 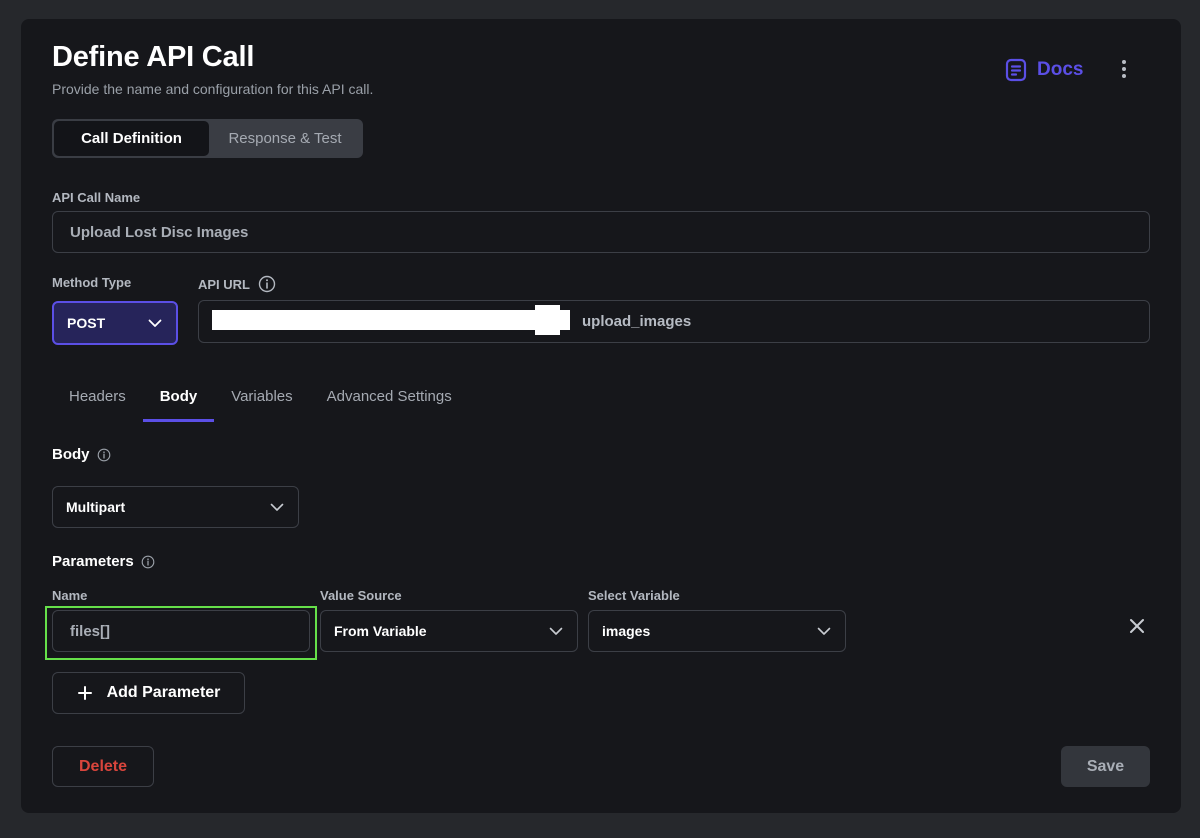 I want to click on more-options-icon, so click(x=1124, y=69).